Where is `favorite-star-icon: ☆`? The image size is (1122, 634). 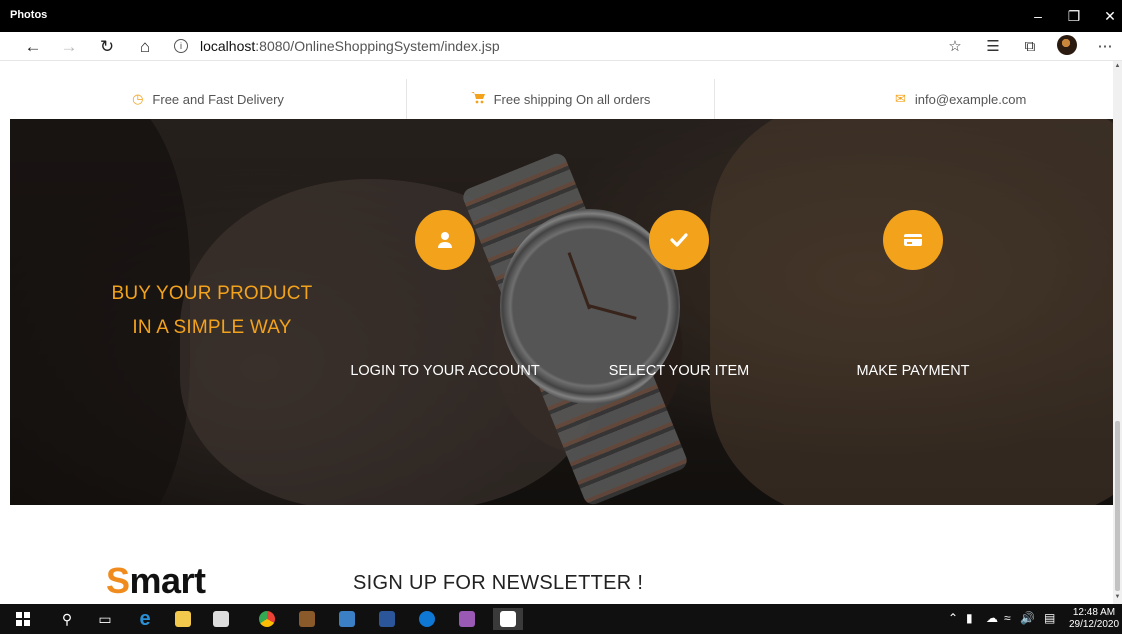 favorite-star-icon: ☆ is located at coordinates (955, 47).